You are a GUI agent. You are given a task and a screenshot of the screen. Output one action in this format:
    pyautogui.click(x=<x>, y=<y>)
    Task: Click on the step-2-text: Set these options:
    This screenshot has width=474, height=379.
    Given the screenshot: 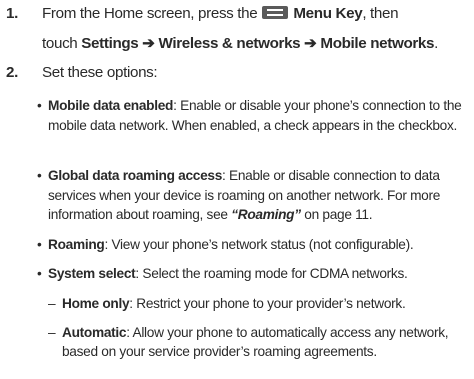 What is the action you would take?
    pyautogui.click(x=100, y=72)
    